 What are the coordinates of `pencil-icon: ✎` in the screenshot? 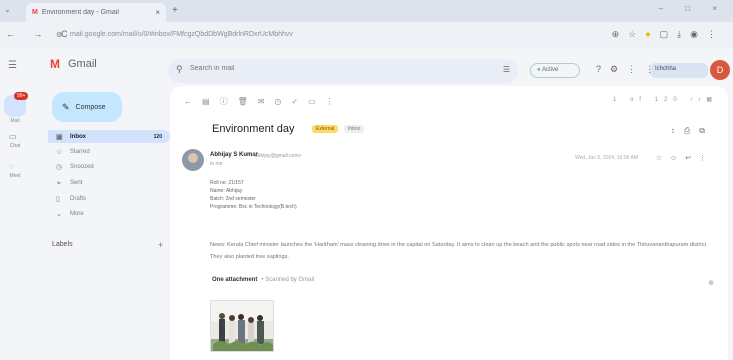 It's located at (66, 106).